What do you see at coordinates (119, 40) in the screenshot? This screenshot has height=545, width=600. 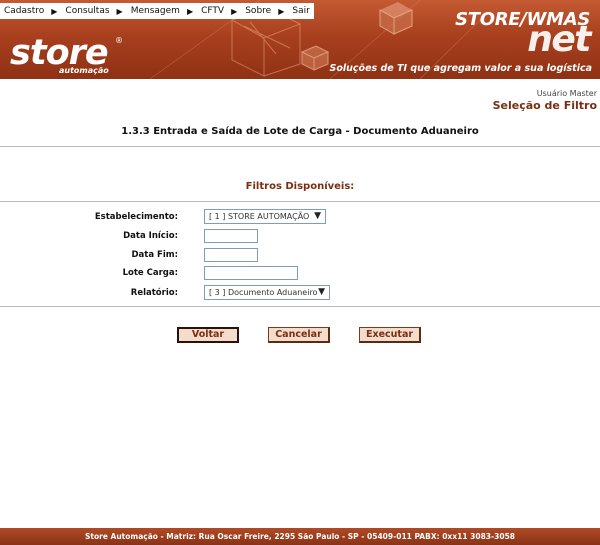 I see `registered-mark: ®` at bounding box center [119, 40].